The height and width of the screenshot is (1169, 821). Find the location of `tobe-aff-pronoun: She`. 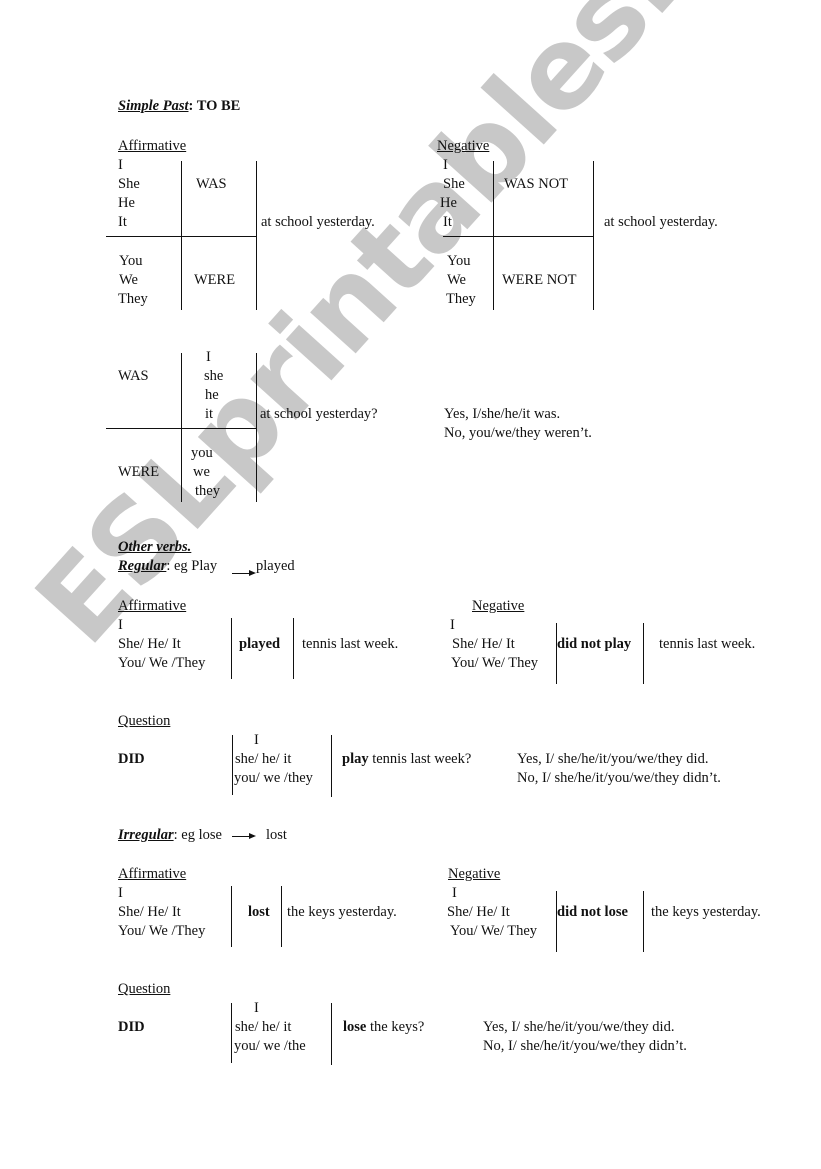

tobe-aff-pronoun: She is located at coordinates (129, 184).